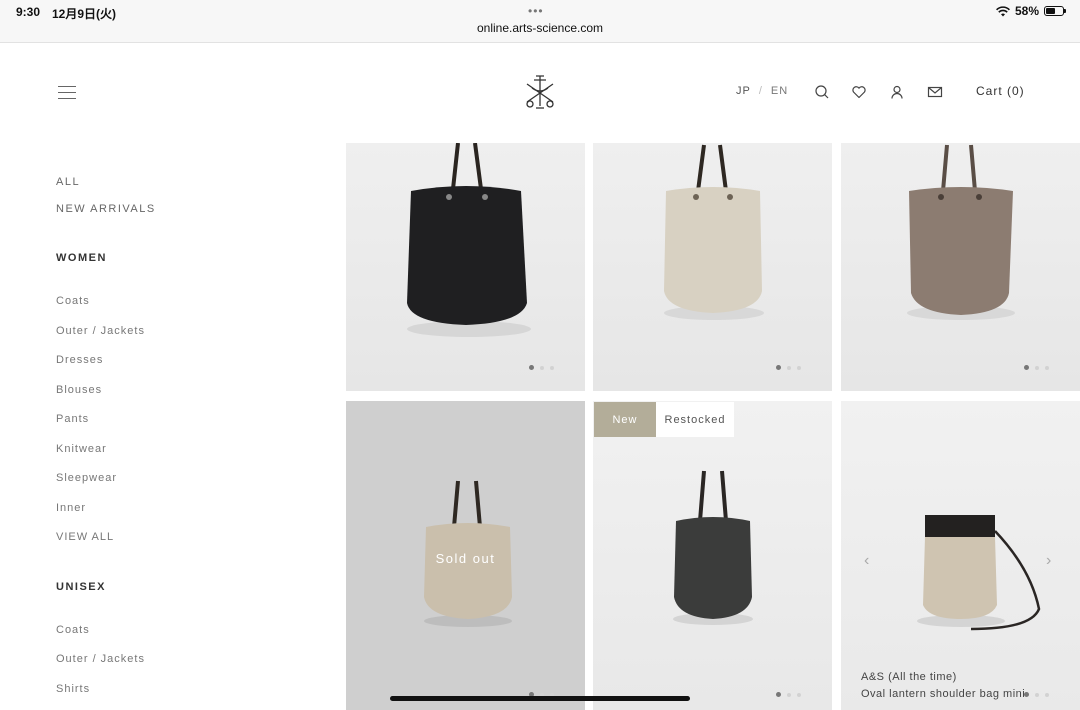  I want to click on product-brand: A&S (All the time), so click(909, 677).